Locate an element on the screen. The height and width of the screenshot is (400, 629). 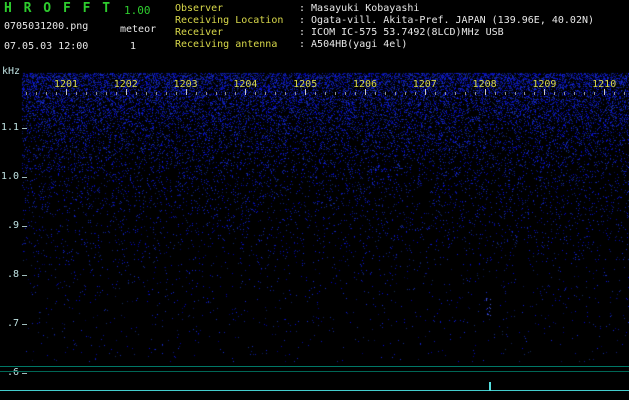
info-value: : Masayuki Kobayashi is located at coordinates (359, 8).